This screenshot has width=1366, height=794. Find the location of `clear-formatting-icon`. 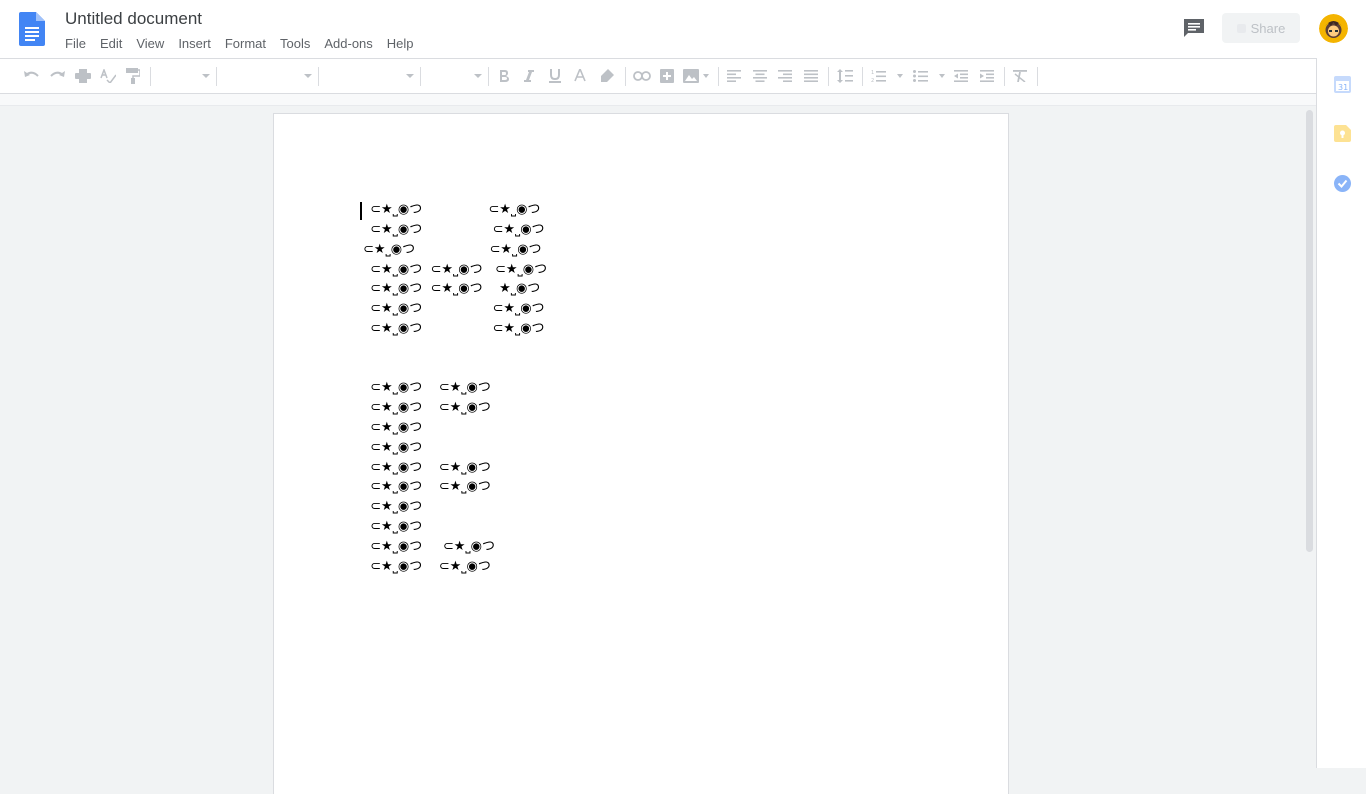

clear-formatting-icon is located at coordinates (1020, 76).